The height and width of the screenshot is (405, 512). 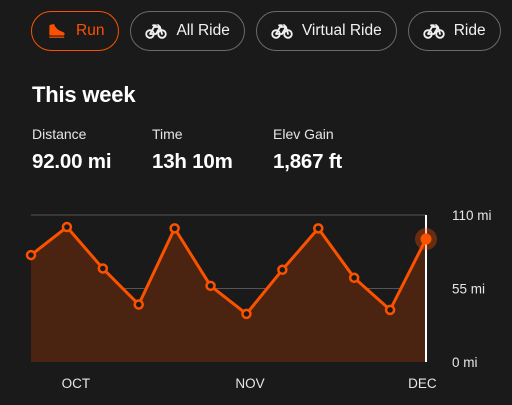 What do you see at coordinates (422, 383) in the screenshot?
I see `x-tick-label: DEC` at bounding box center [422, 383].